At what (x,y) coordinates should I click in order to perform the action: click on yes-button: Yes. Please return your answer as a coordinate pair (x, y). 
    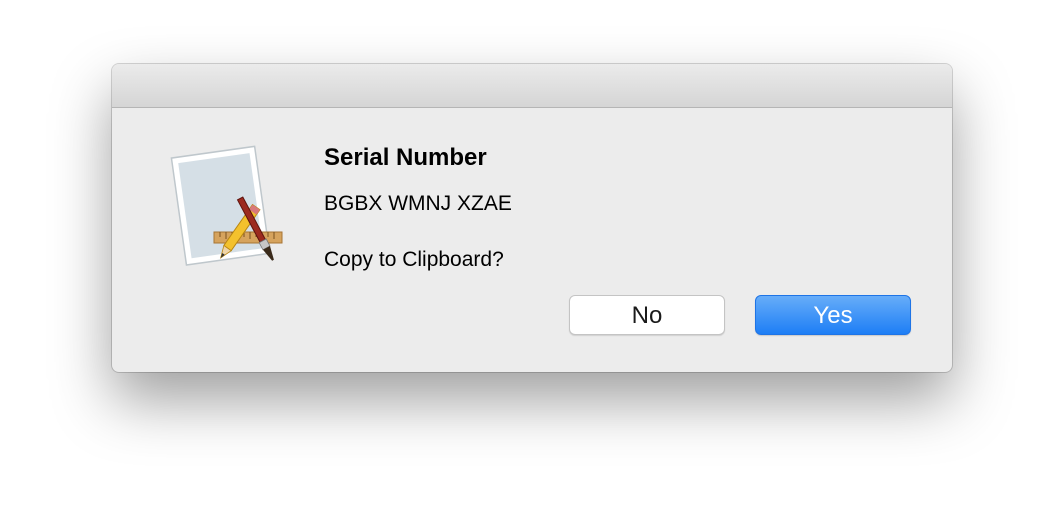
    Looking at the image, I should click on (833, 315).